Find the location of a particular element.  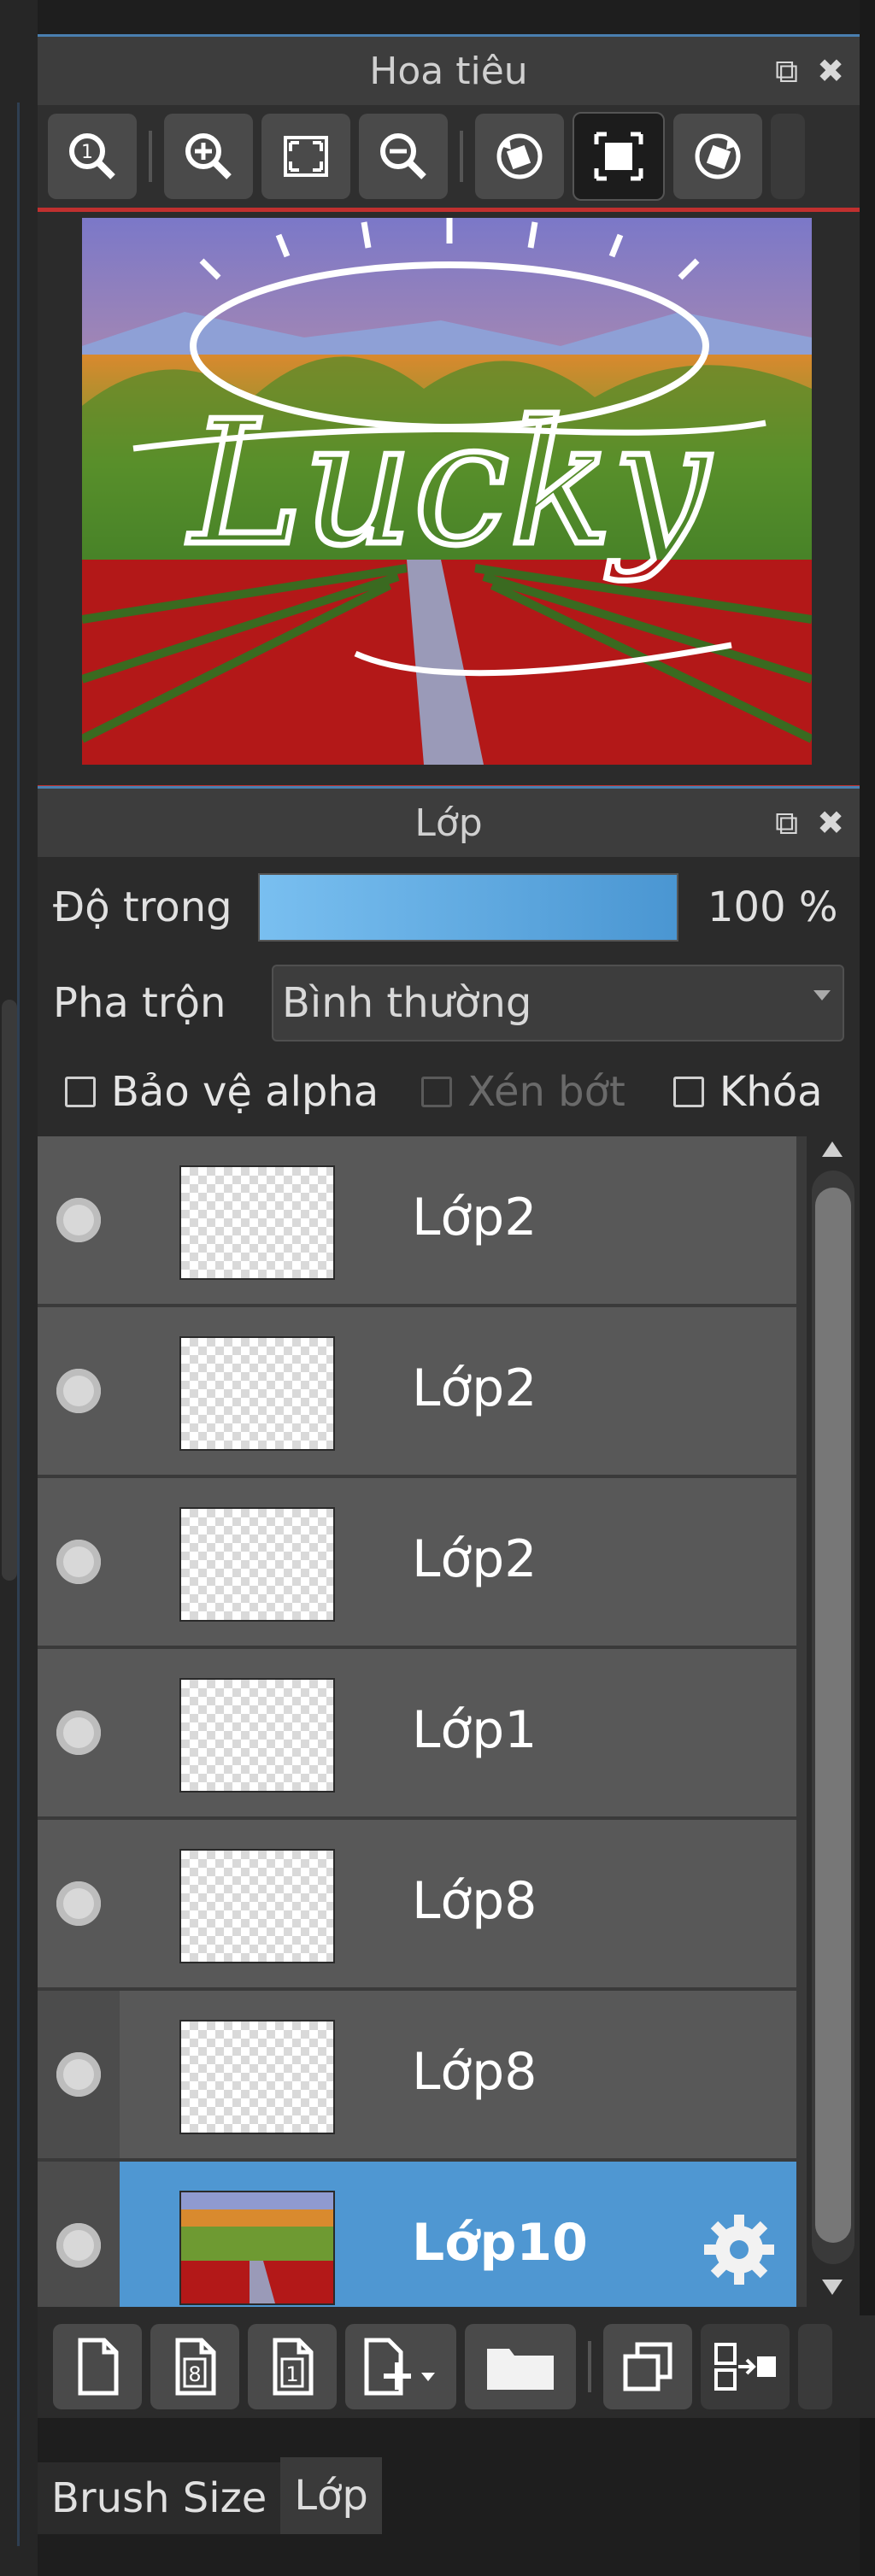

layer-options-row: Bảo vệ alpha Xén bớt Khóa is located at coordinates (449, 1092).